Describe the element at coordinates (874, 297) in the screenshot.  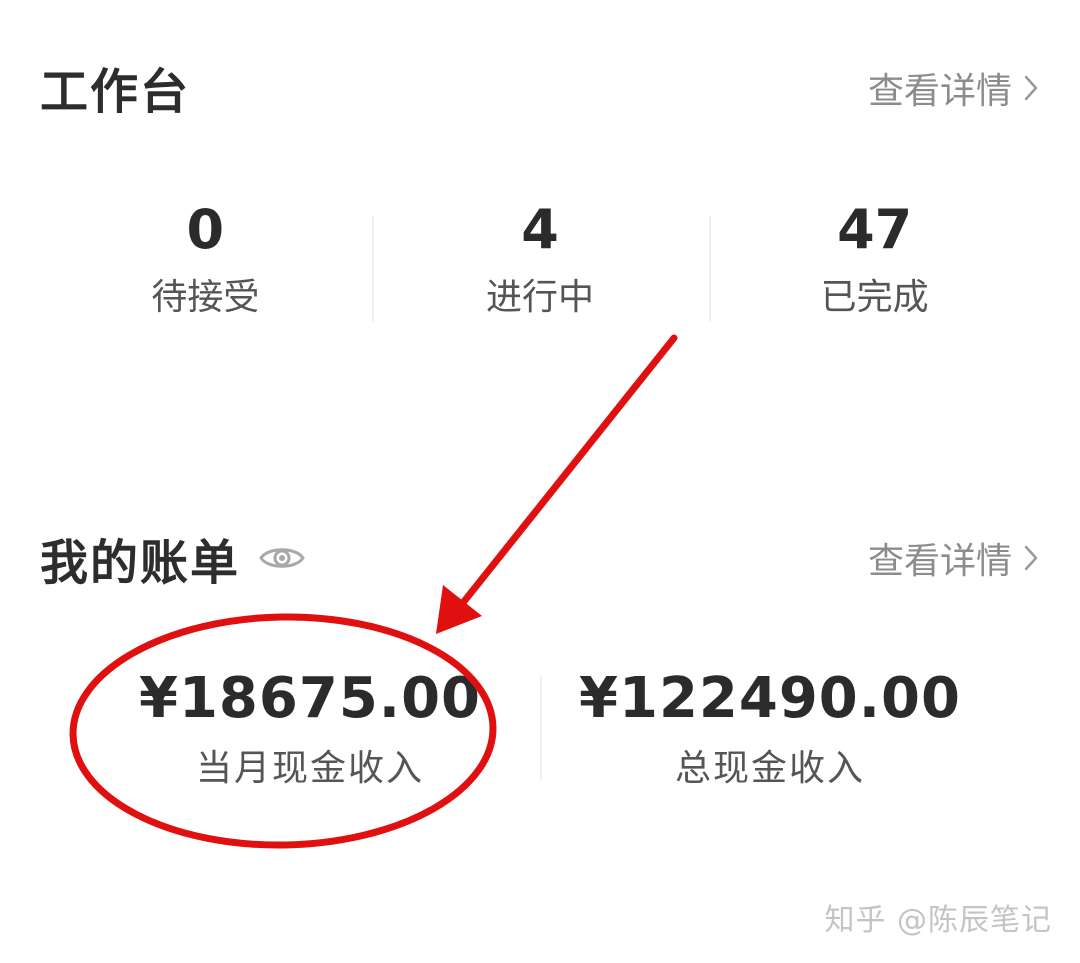
I see `stat-completed-label: 已完成` at that location.